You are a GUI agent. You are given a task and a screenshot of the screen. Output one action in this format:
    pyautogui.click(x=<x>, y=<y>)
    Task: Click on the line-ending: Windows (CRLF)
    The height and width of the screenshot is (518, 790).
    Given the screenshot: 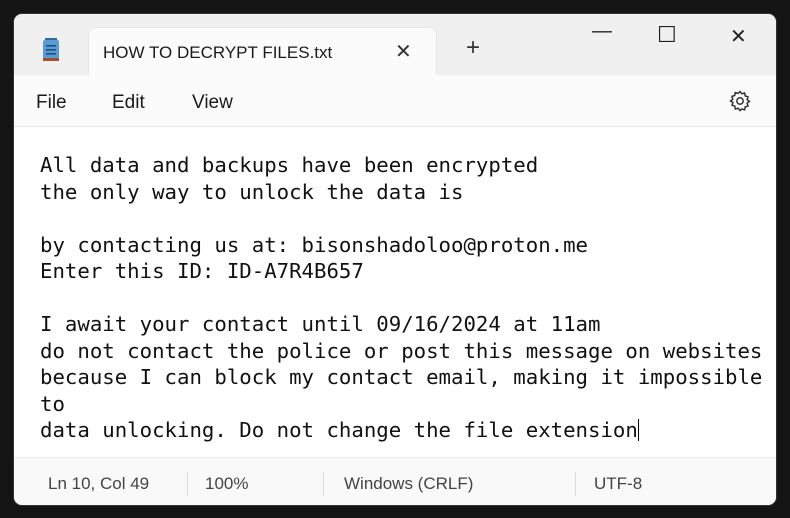 What is the action you would take?
    pyautogui.click(x=409, y=483)
    